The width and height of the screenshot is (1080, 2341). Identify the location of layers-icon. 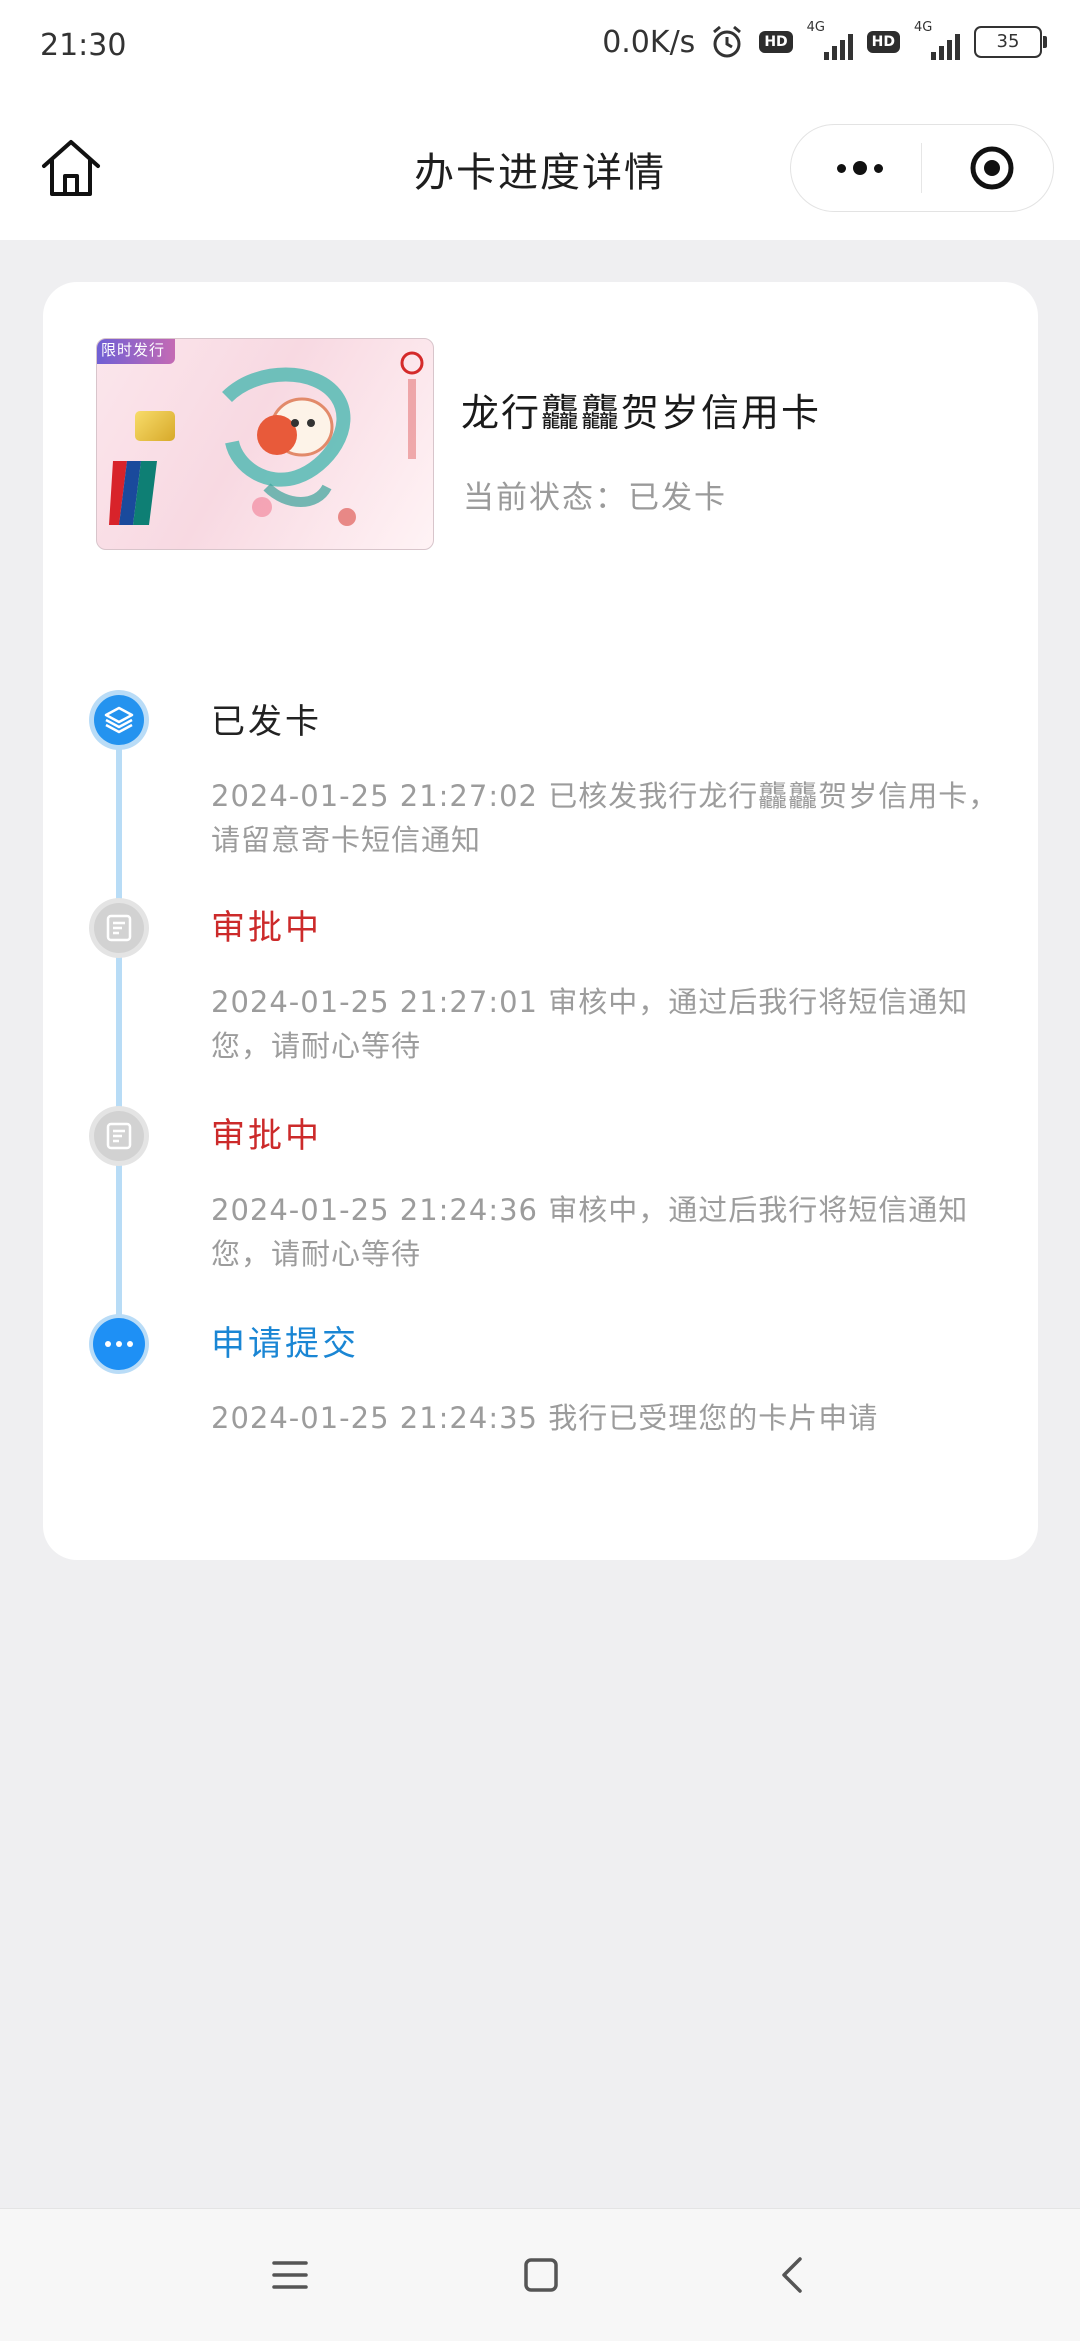
(119, 720).